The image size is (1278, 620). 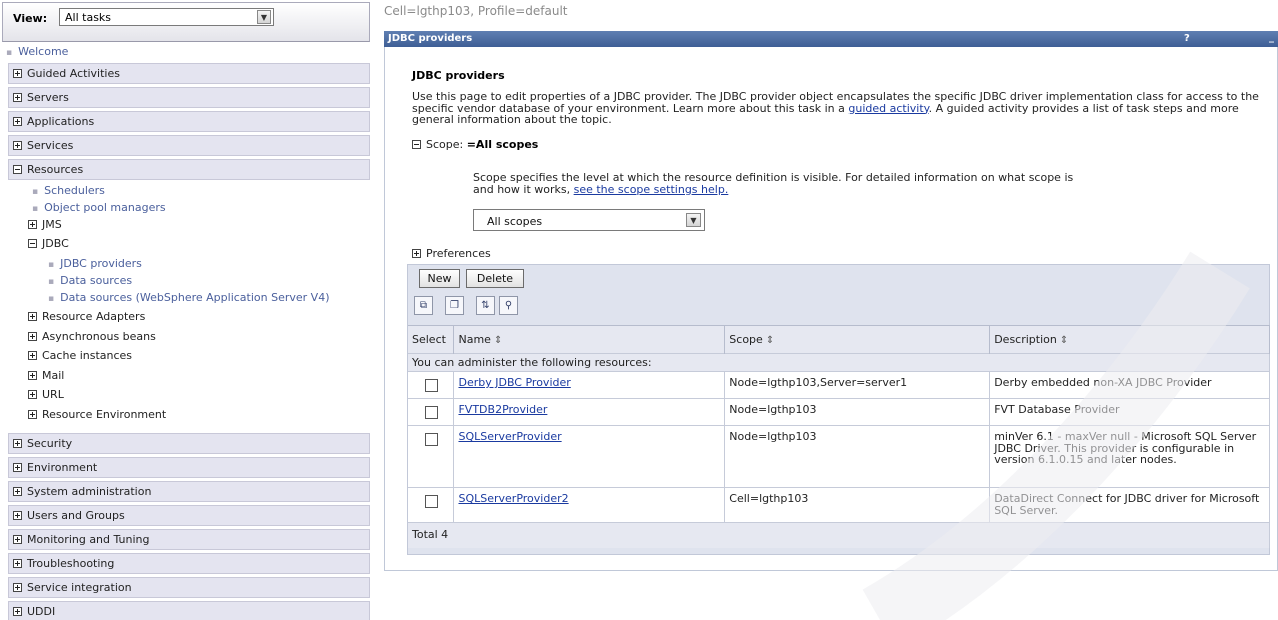 I want to click on nav-section-guided-activities: Guided Activities, so click(x=189, y=73).